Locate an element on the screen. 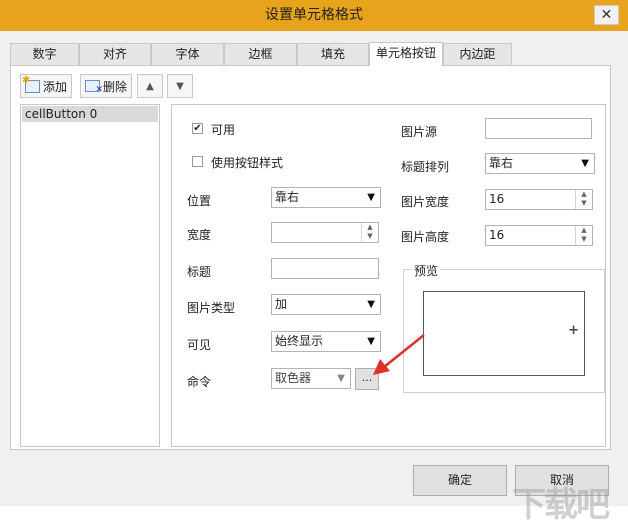 The height and width of the screenshot is (526, 628). delete-button: ✕ 删除 is located at coordinates (106, 86).